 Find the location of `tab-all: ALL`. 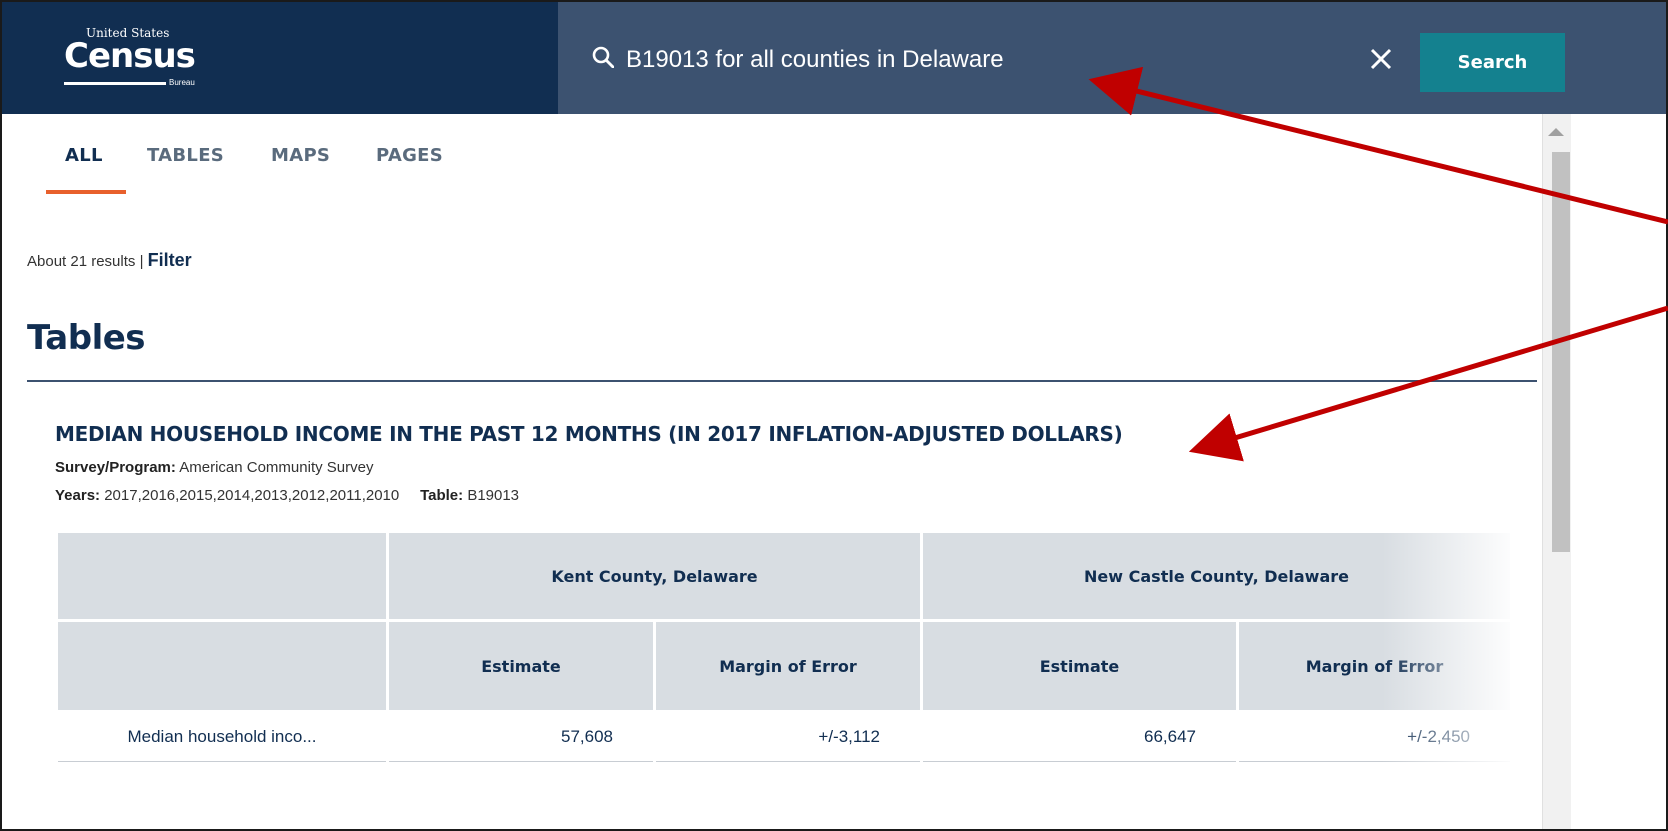

tab-all: ALL is located at coordinates (84, 155).